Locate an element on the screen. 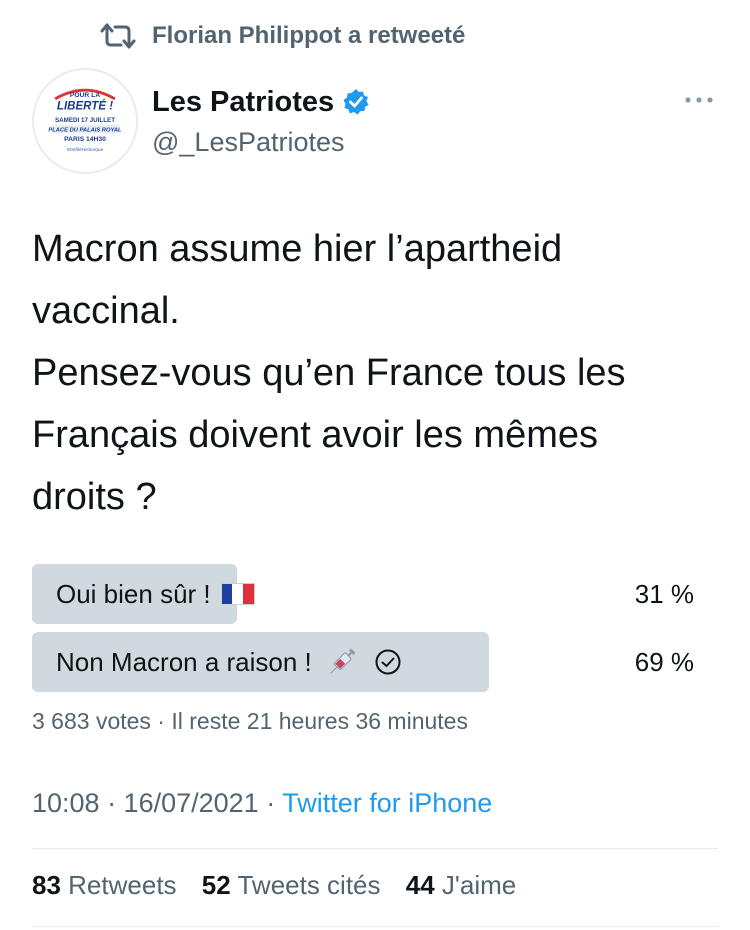 This screenshot has width=750, height=930. poll-option-label-row: Non Macron a raison ! is located at coordinates (217, 662).